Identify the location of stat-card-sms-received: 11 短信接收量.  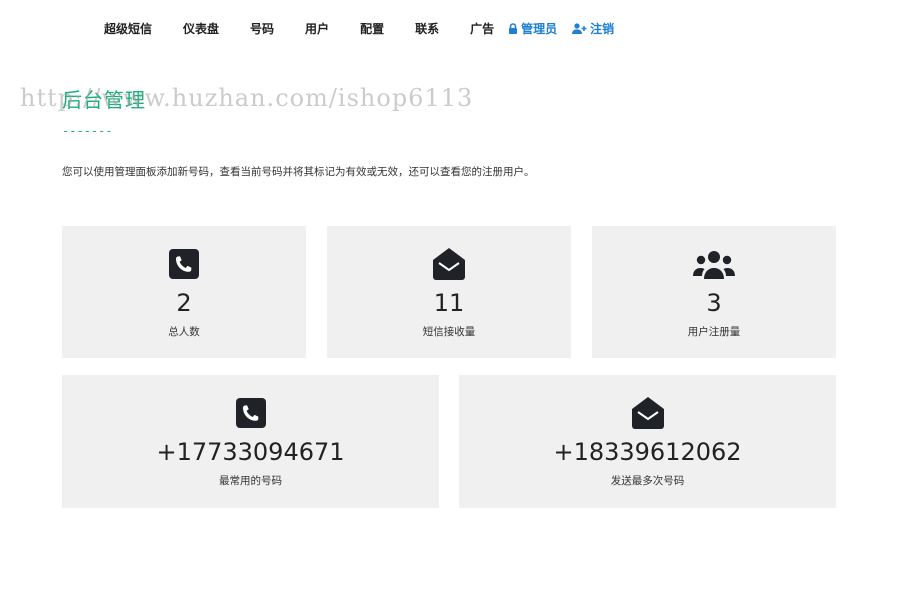
(449, 292).